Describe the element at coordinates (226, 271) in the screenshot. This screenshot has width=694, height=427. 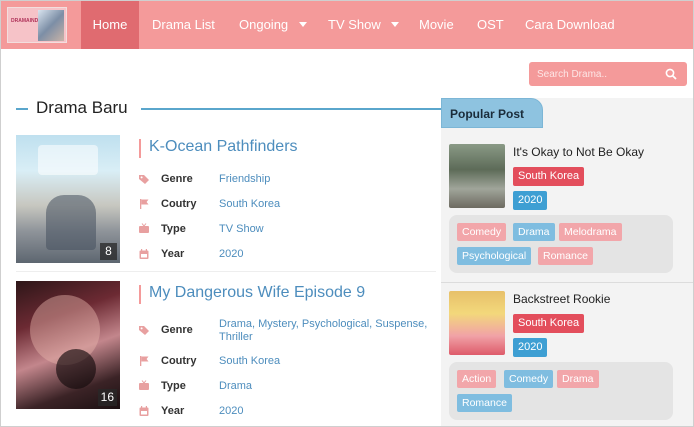
I see `card-divider` at that location.